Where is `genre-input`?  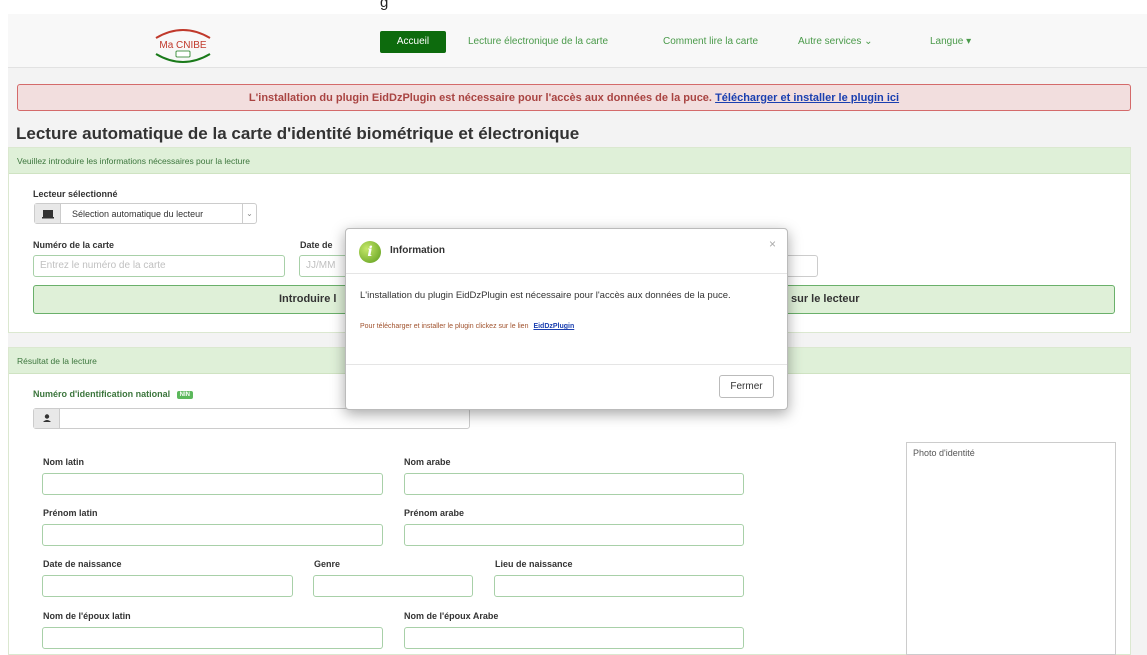
genre-input is located at coordinates (393, 586).